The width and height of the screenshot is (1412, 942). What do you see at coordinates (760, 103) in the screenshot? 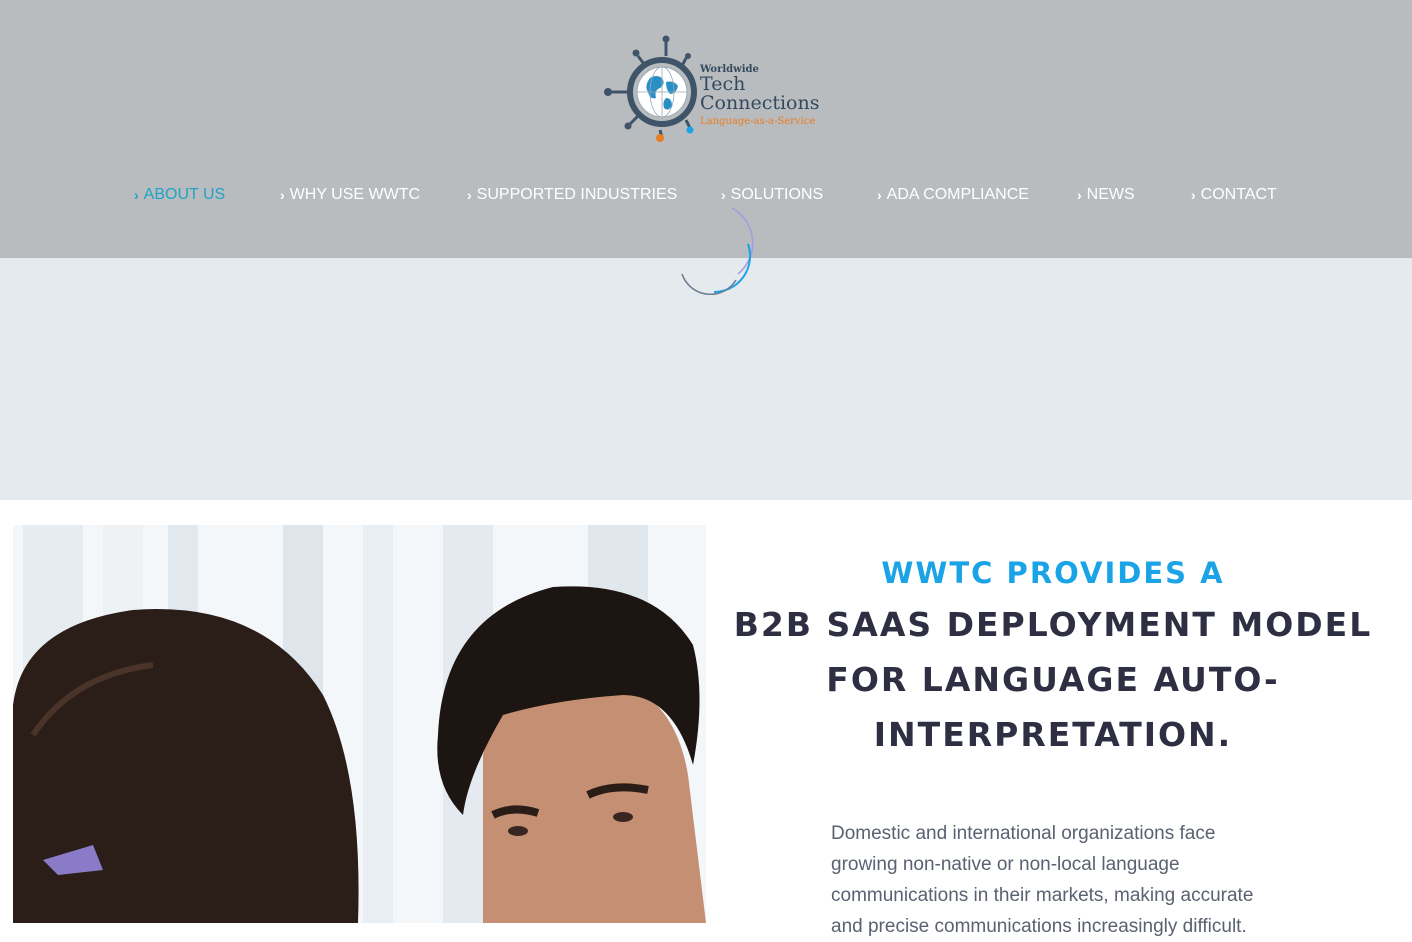
I see `logo-connections: Connections` at bounding box center [760, 103].